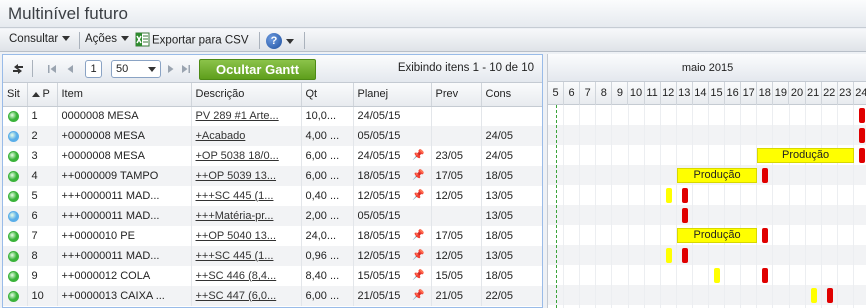 The image size is (866, 308). I want to click on planned-date-cell: 05/05/15, so click(392, 216).